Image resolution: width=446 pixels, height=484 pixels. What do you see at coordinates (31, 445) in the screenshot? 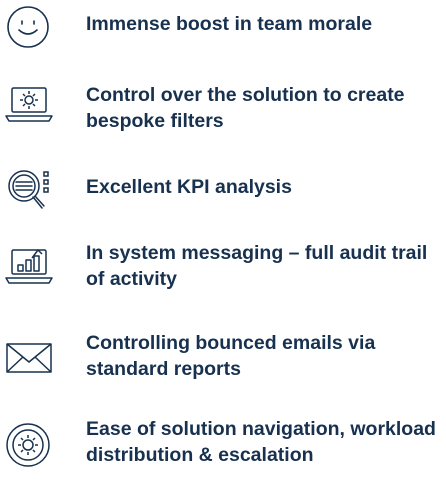
I see `gear-cycle-icon` at bounding box center [31, 445].